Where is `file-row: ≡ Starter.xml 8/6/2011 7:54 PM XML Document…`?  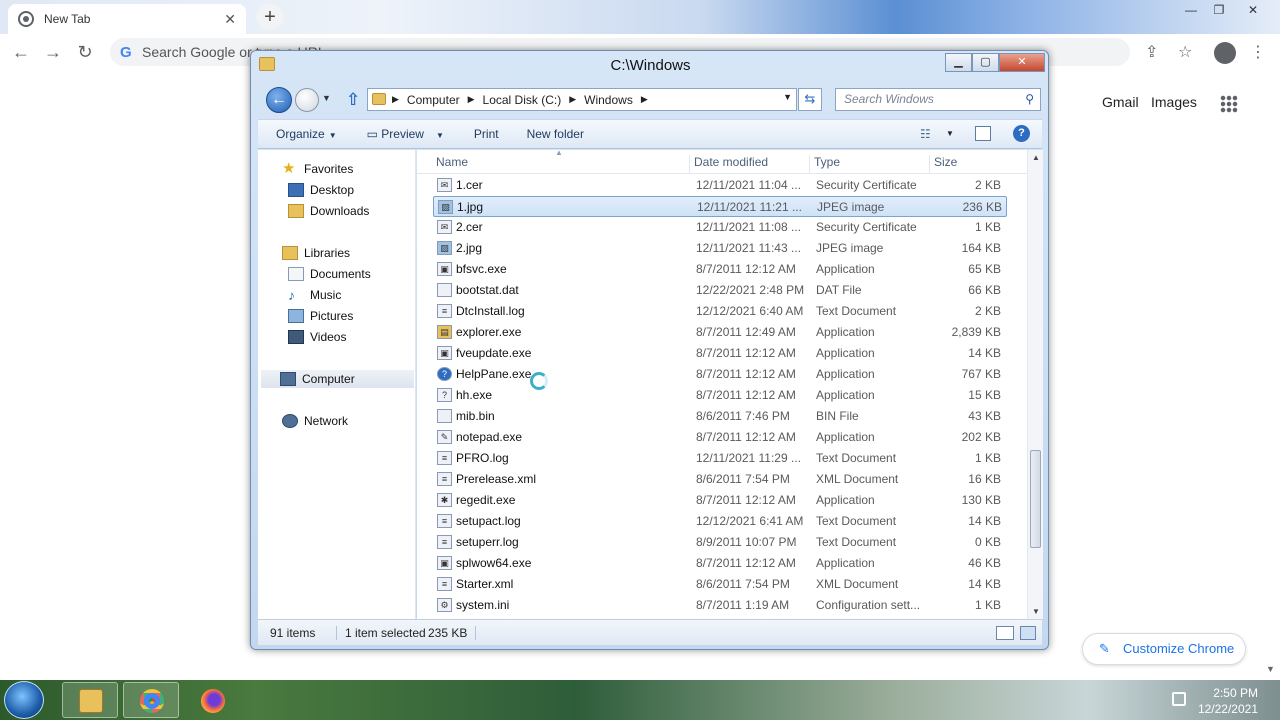
file-row: ≡ Starter.xml 8/6/2011 7:54 PM XML Document… is located at coordinates (720, 584).